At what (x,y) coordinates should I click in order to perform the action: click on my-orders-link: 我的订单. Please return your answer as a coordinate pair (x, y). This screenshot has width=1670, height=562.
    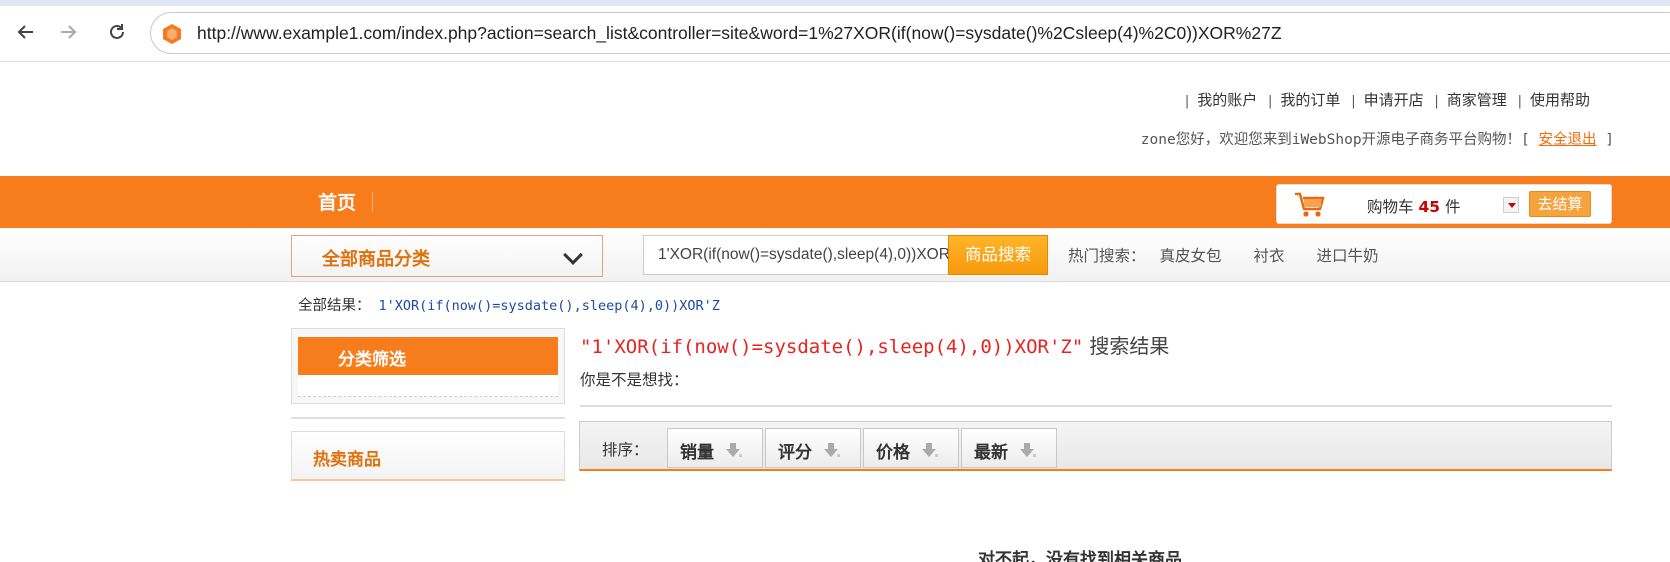
    Looking at the image, I should click on (1310, 100).